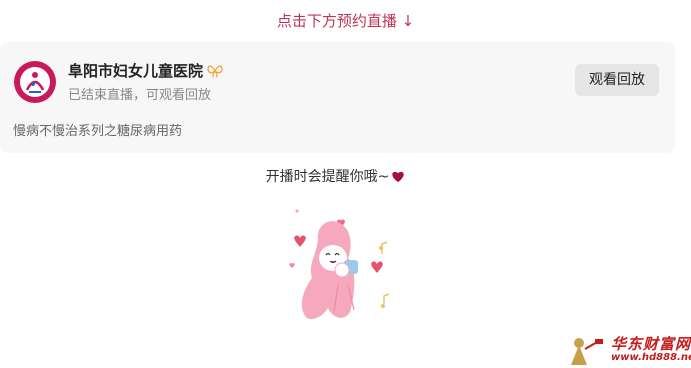 This screenshot has width=691, height=368. What do you see at coordinates (651, 357) in the screenshot?
I see `watermark-url: www.hd888.net` at bounding box center [651, 357].